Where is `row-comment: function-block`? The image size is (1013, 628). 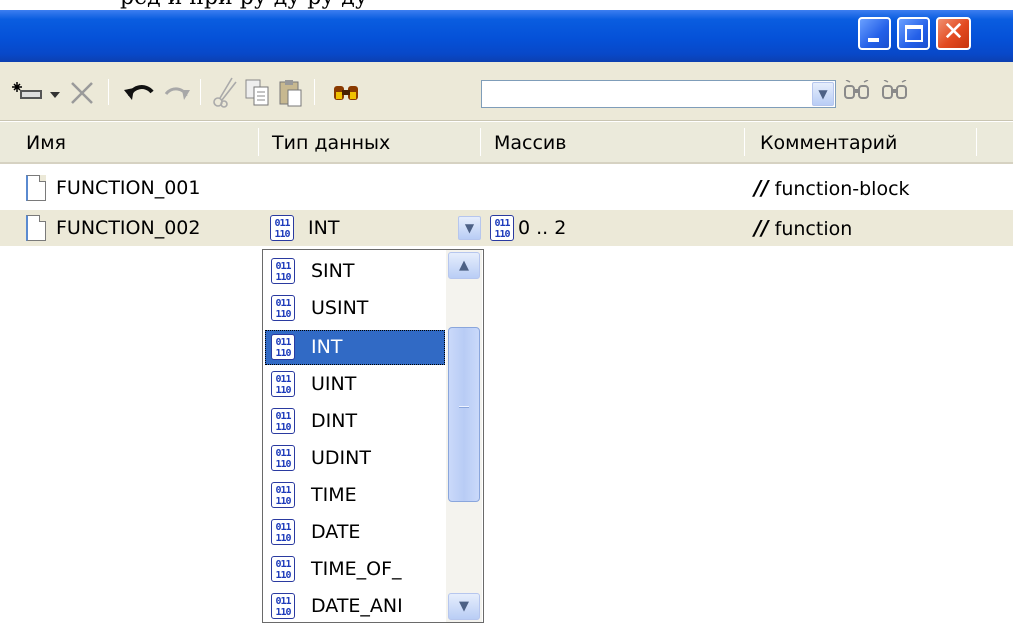
row-comment: function-block is located at coordinates (842, 189).